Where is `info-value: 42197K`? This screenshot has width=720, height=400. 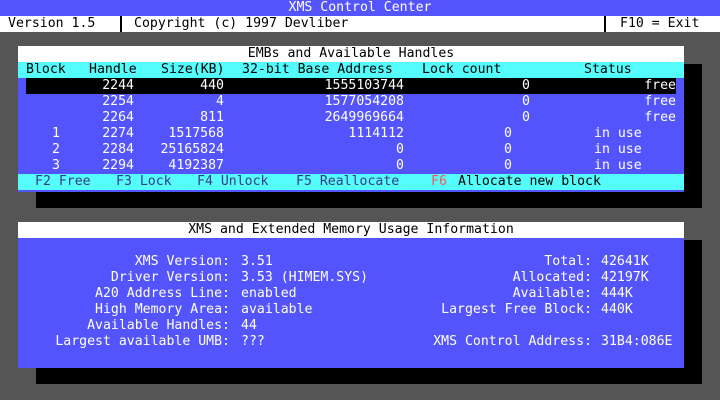
info-value: 42197K is located at coordinates (625, 277).